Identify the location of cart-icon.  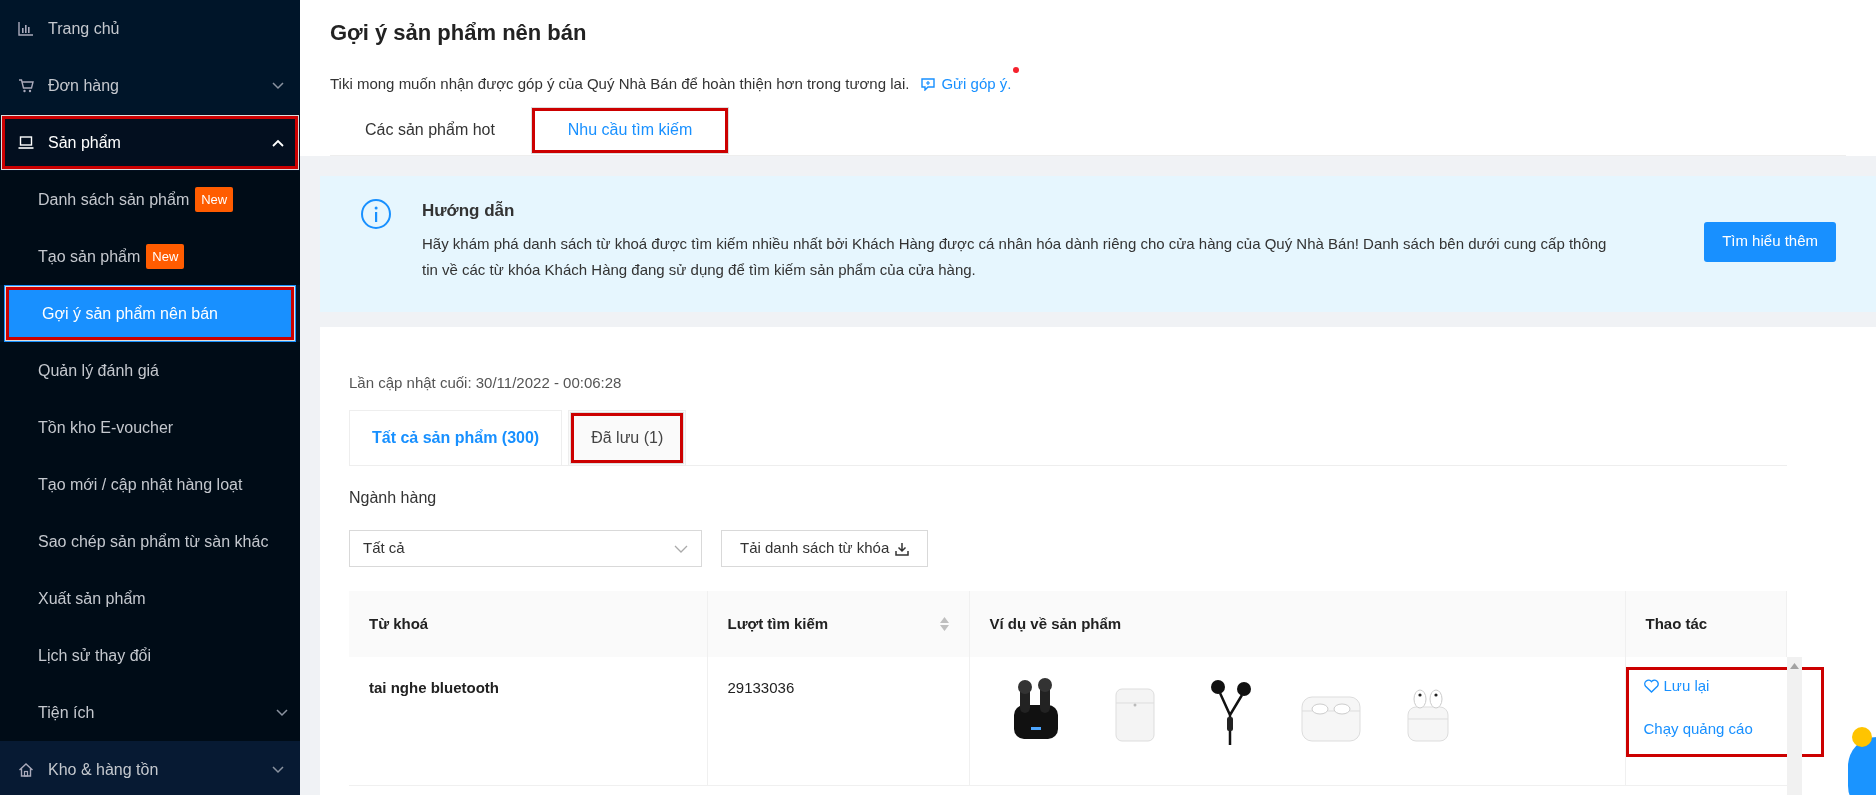
(26, 85).